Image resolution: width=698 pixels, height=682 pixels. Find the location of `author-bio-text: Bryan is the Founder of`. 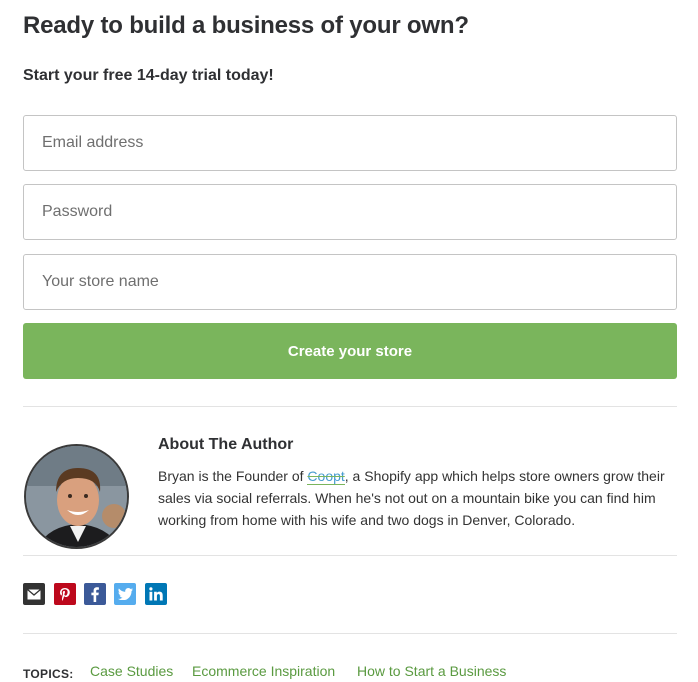

author-bio-text: Bryan is the Founder of is located at coordinates (233, 476).